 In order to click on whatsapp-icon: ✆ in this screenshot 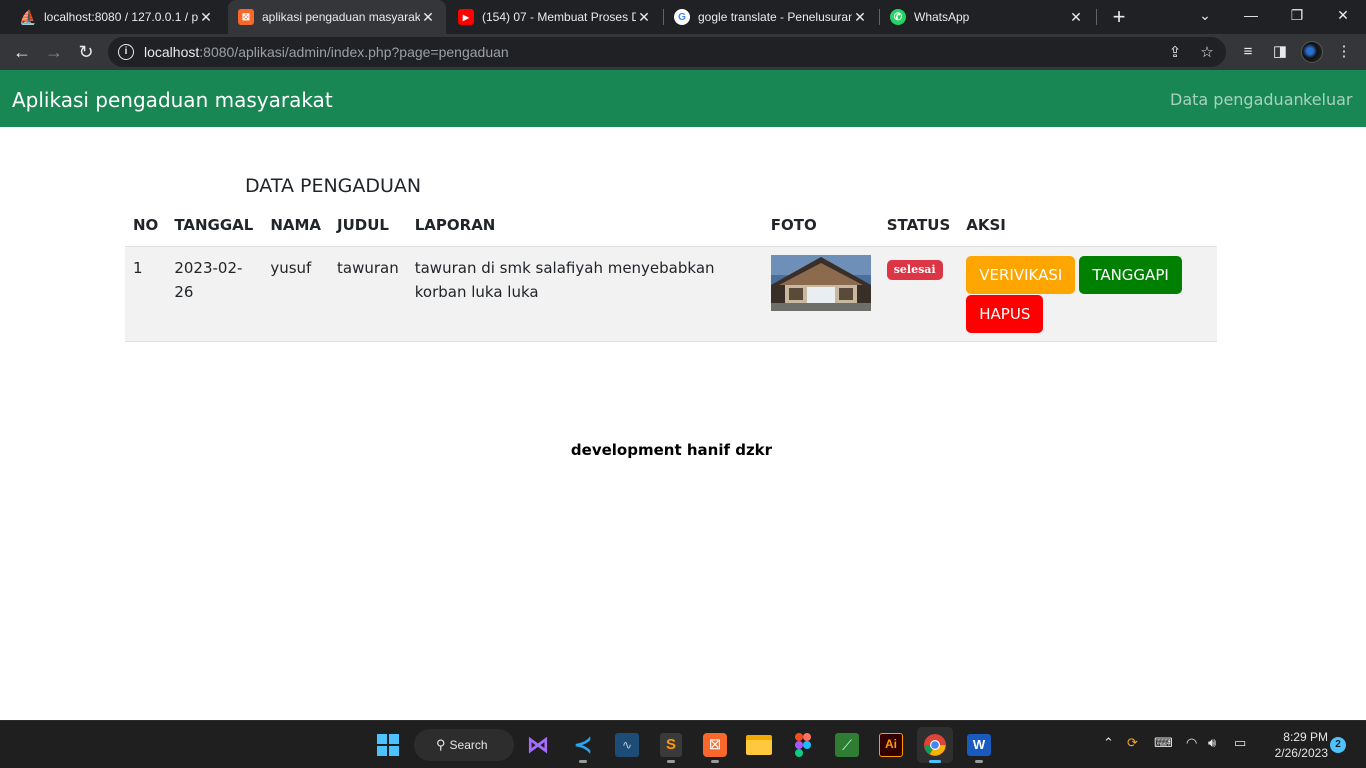, I will do `click(898, 17)`.